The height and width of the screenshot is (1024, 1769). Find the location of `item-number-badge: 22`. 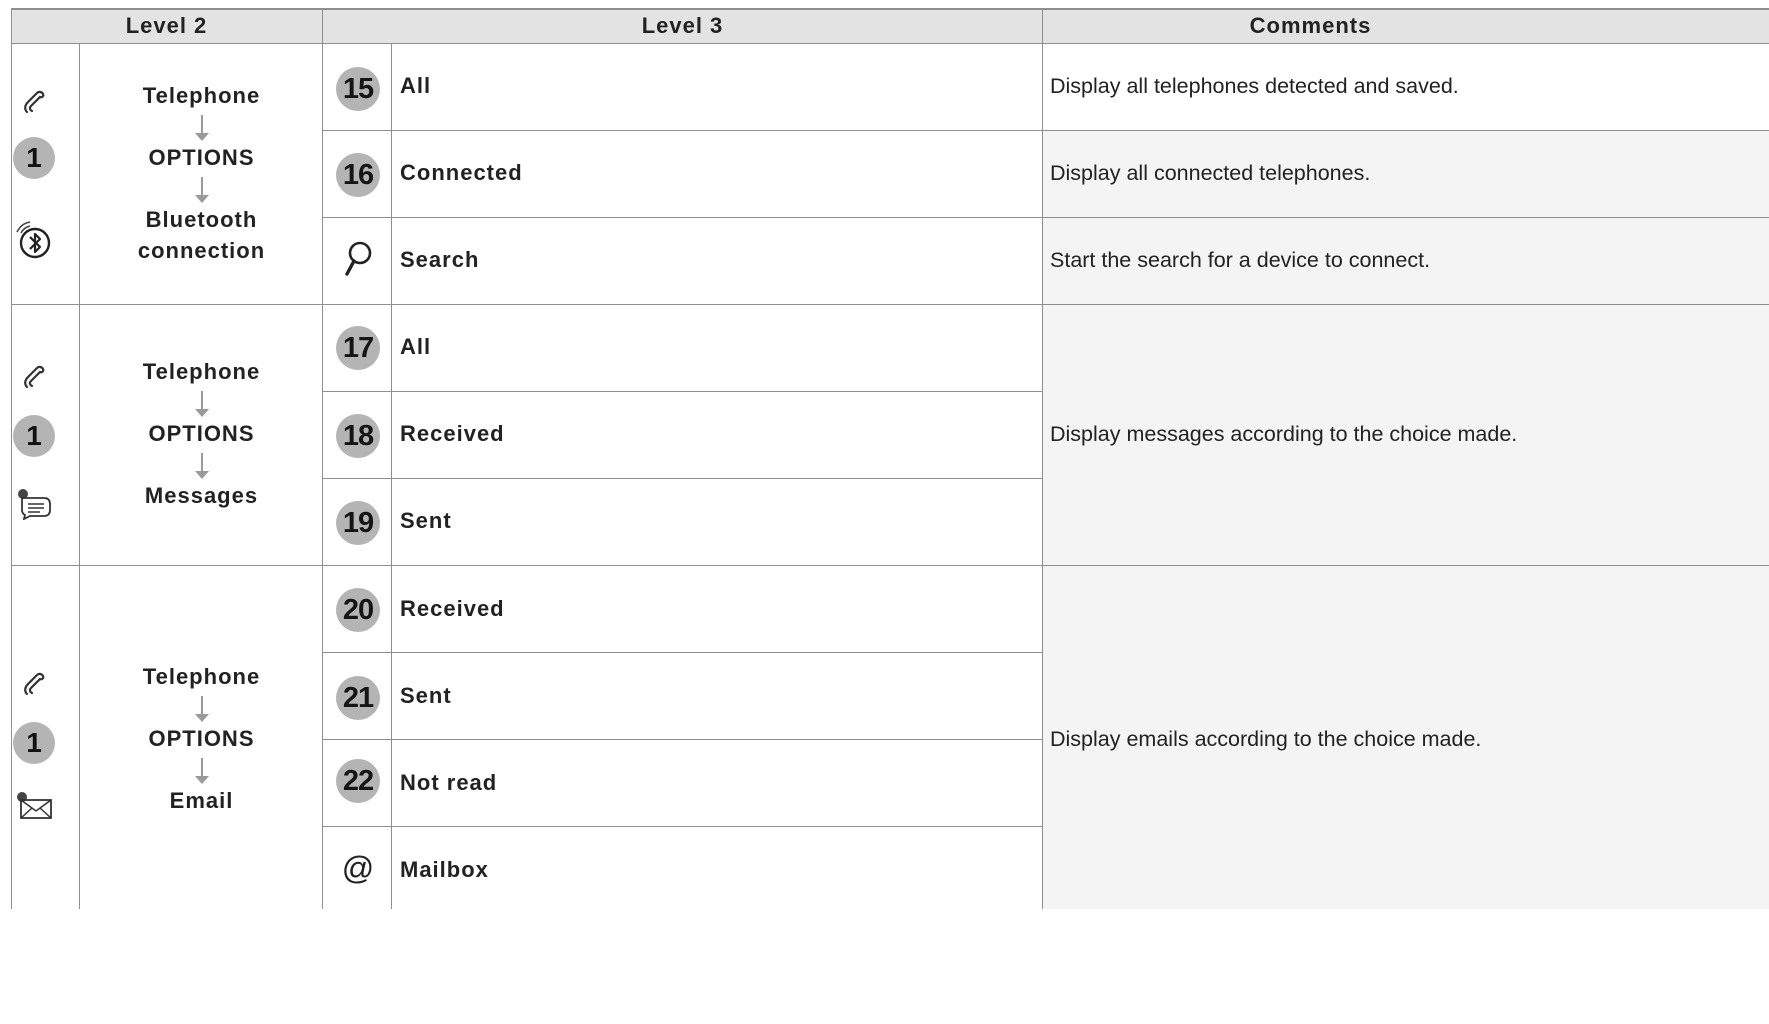

item-number-badge: 22 is located at coordinates (358, 781).